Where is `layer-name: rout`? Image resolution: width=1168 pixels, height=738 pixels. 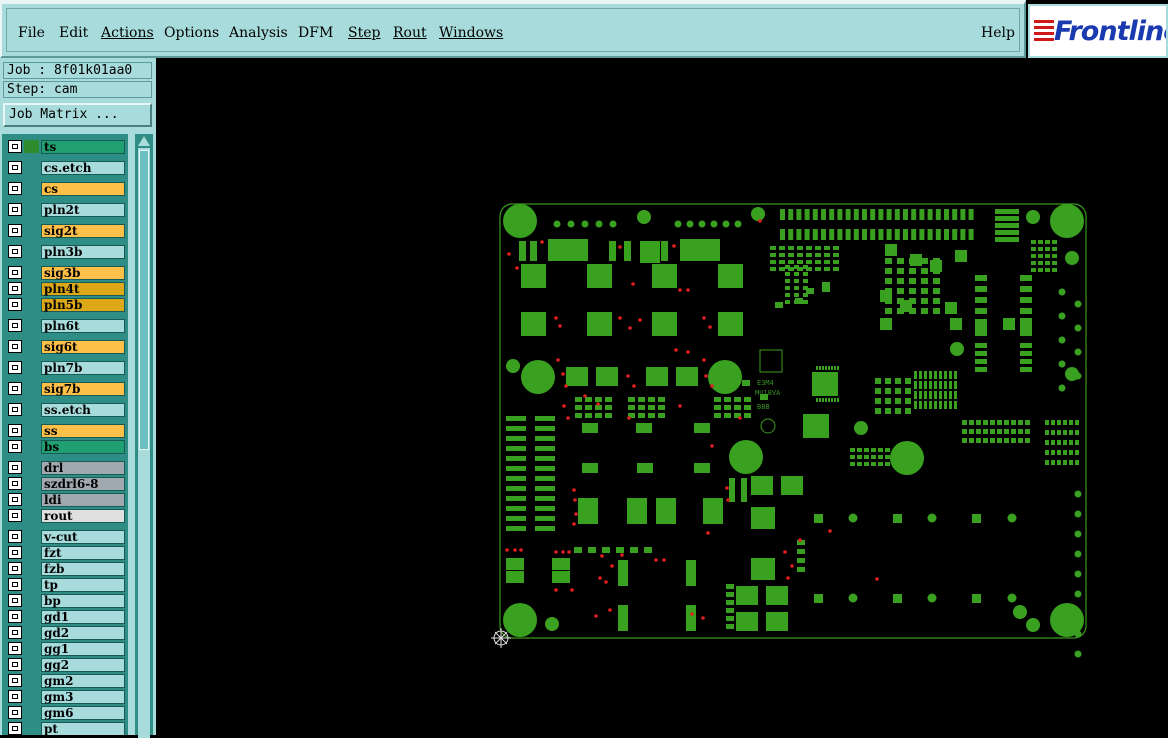
layer-name: rout is located at coordinates (83, 516).